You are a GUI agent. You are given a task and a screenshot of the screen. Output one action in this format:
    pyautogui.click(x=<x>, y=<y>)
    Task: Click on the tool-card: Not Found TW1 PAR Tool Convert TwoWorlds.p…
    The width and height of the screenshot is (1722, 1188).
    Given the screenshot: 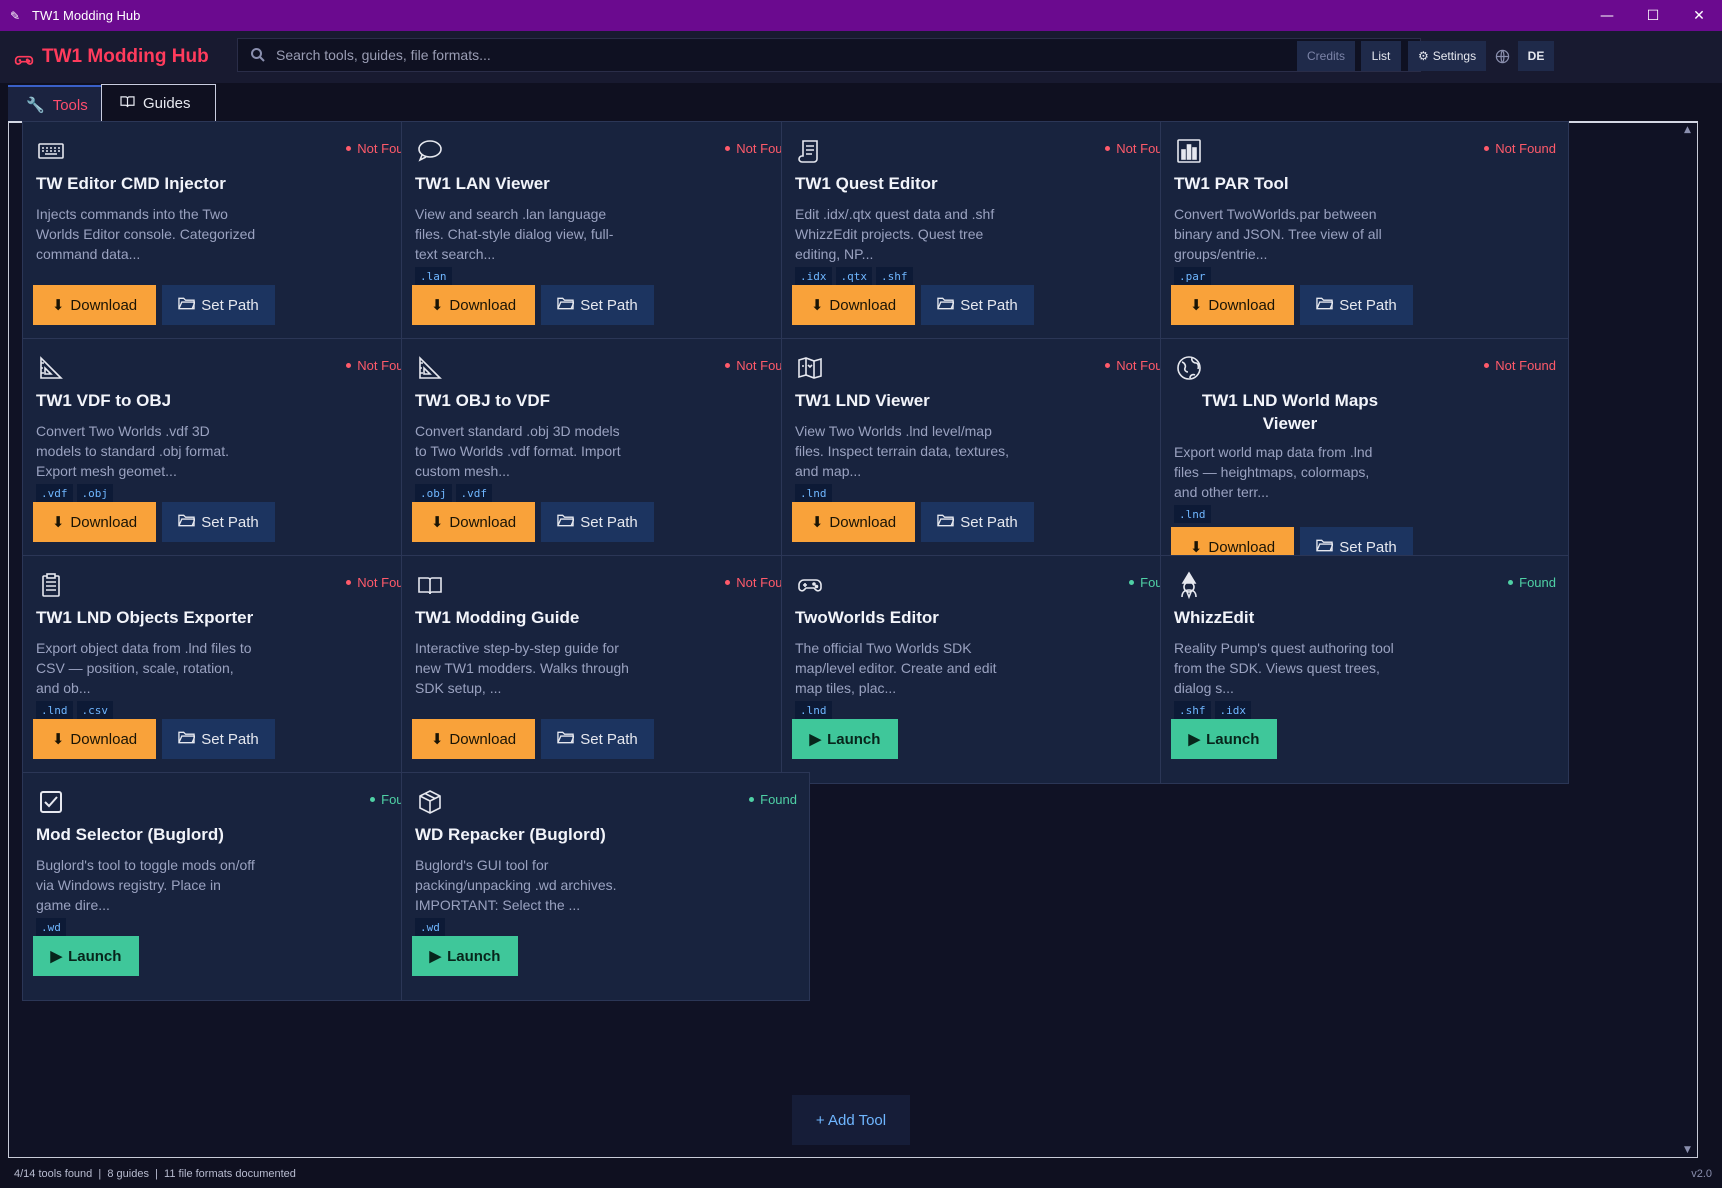 What is the action you would take?
    pyautogui.click(x=1364, y=235)
    